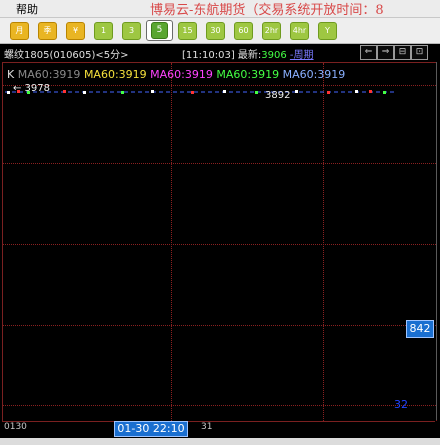 Image resolution: width=440 pixels, height=445 pixels. What do you see at coordinates (419, 52) in the screenshot?
I see `zoom-in-icon: ⊡` at bounding box center [419, 52].